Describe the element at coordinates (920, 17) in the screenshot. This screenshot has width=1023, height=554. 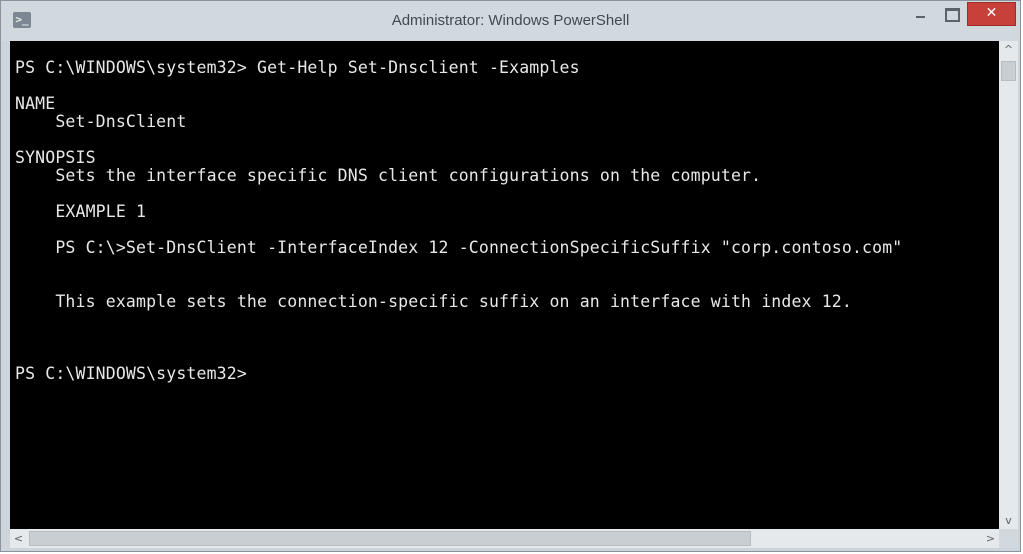
I see `minimize-icon` at that location.